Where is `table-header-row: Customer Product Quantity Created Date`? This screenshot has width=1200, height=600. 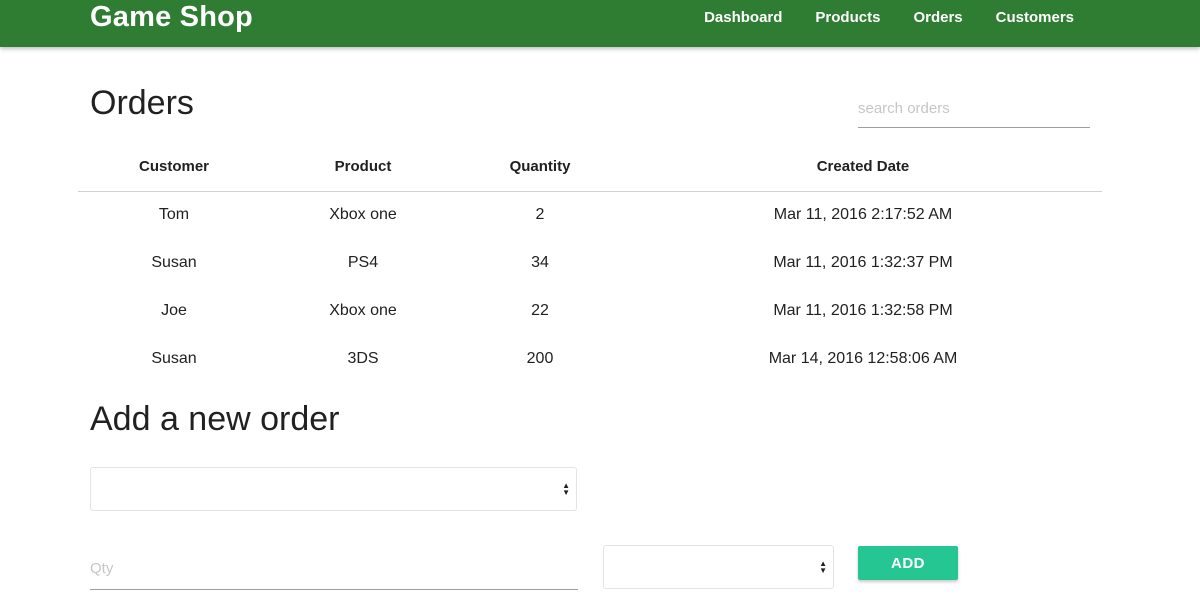
table-header-row: Customer Product Quantity Created Date is located at coordinates (590, 167).